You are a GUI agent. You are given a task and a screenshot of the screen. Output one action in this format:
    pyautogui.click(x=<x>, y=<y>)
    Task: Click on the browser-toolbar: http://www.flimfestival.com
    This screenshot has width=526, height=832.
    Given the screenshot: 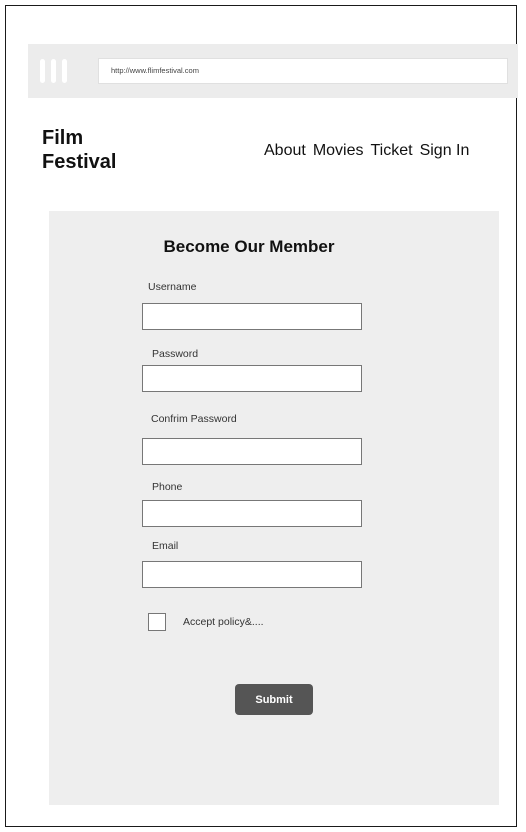 What is the action you would take?
    pyautogui.click(x=273, y=71)
    